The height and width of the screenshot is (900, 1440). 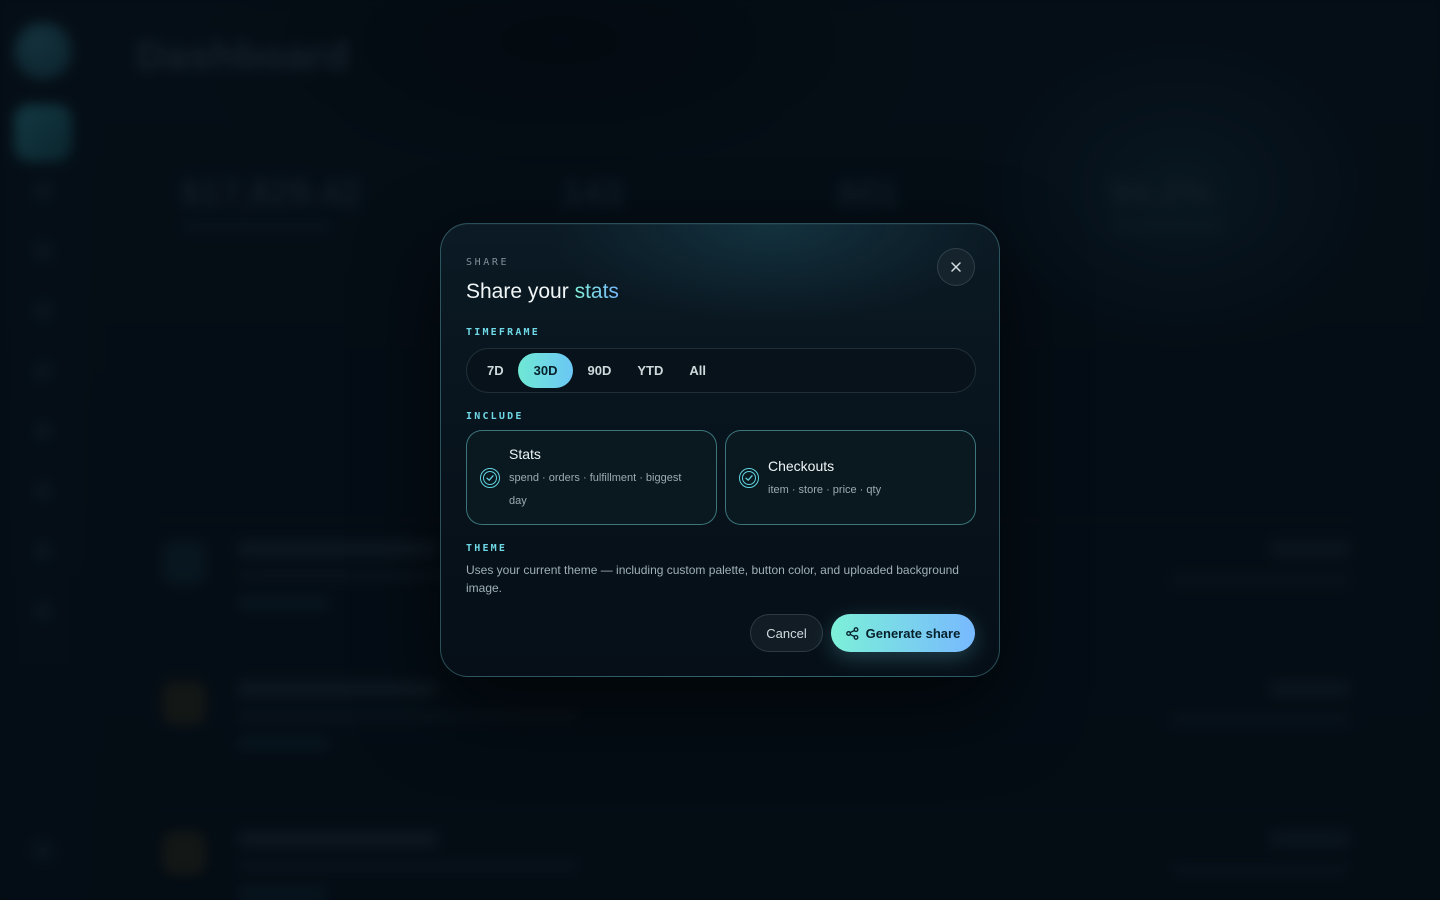 I want to click on modal-title: Share your stats, so click(x=542, y=292).